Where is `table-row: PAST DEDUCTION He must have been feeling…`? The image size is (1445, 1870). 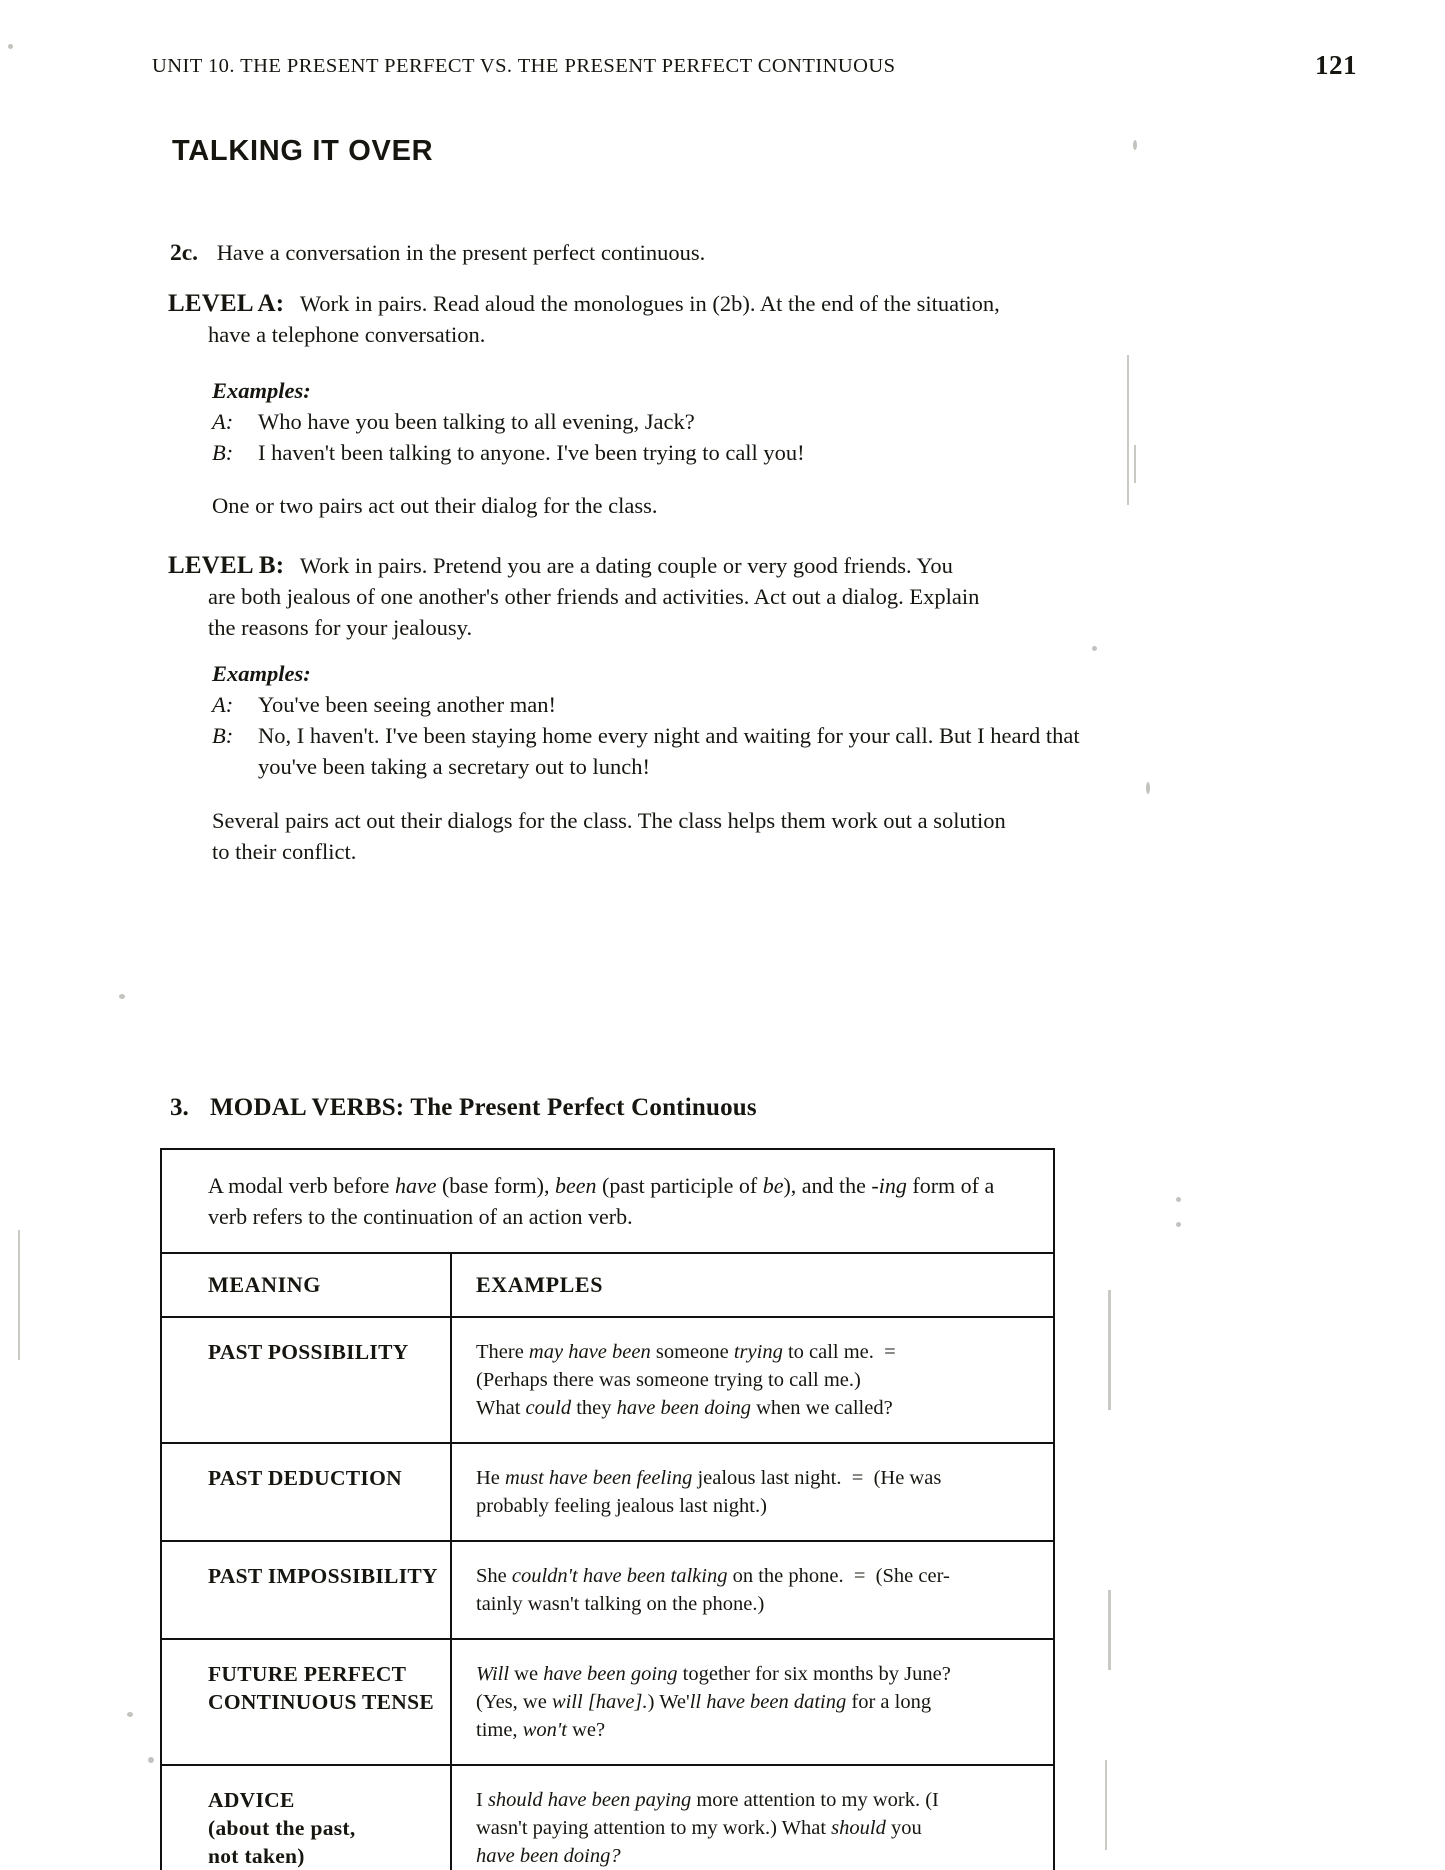 table-row: PAST DEDUCTION He must have been feeling… is located at coordinates (607, 1493).